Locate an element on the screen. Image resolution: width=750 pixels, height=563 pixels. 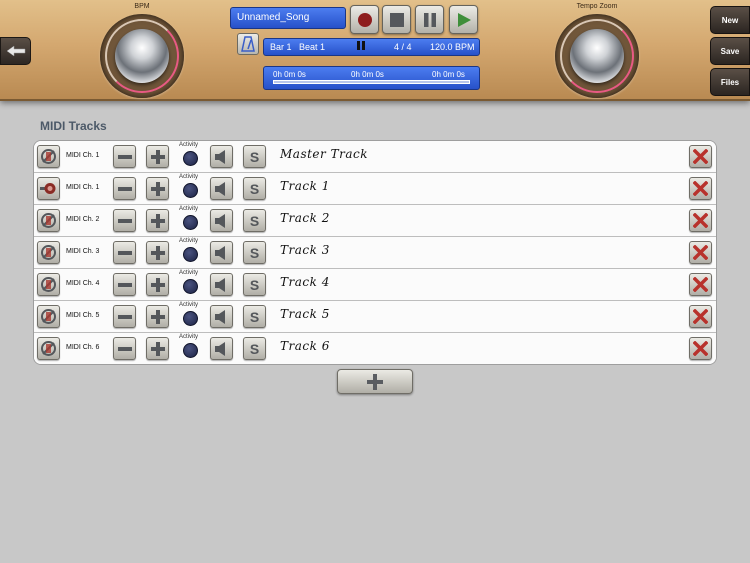
track-name: Track 6 is located at coordinates (305, 346).